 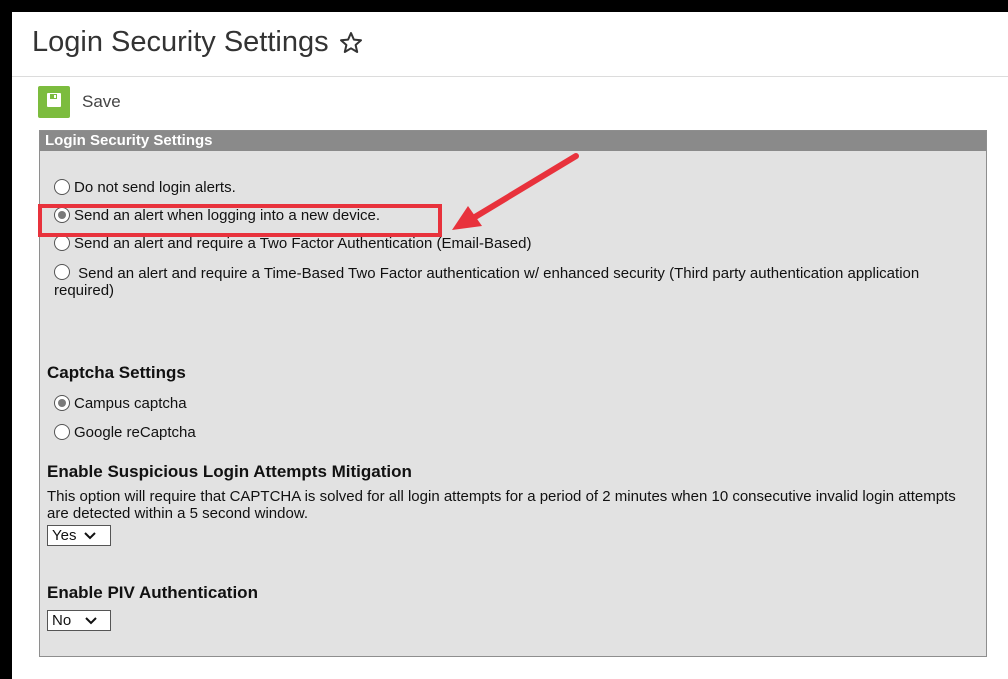 I want to click on piv-authentication-title: Enable PIV Authentication, so click(x=152, y=592).